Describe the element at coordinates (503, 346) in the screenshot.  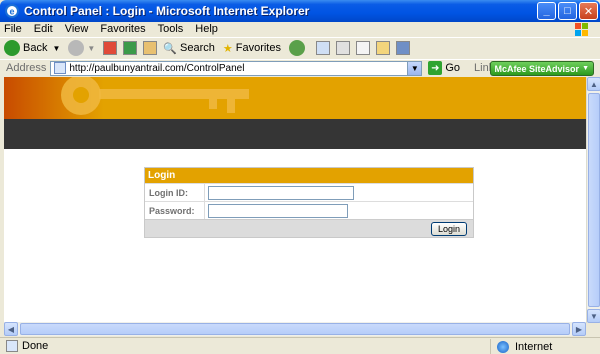
I see `globe-icon` at that location.